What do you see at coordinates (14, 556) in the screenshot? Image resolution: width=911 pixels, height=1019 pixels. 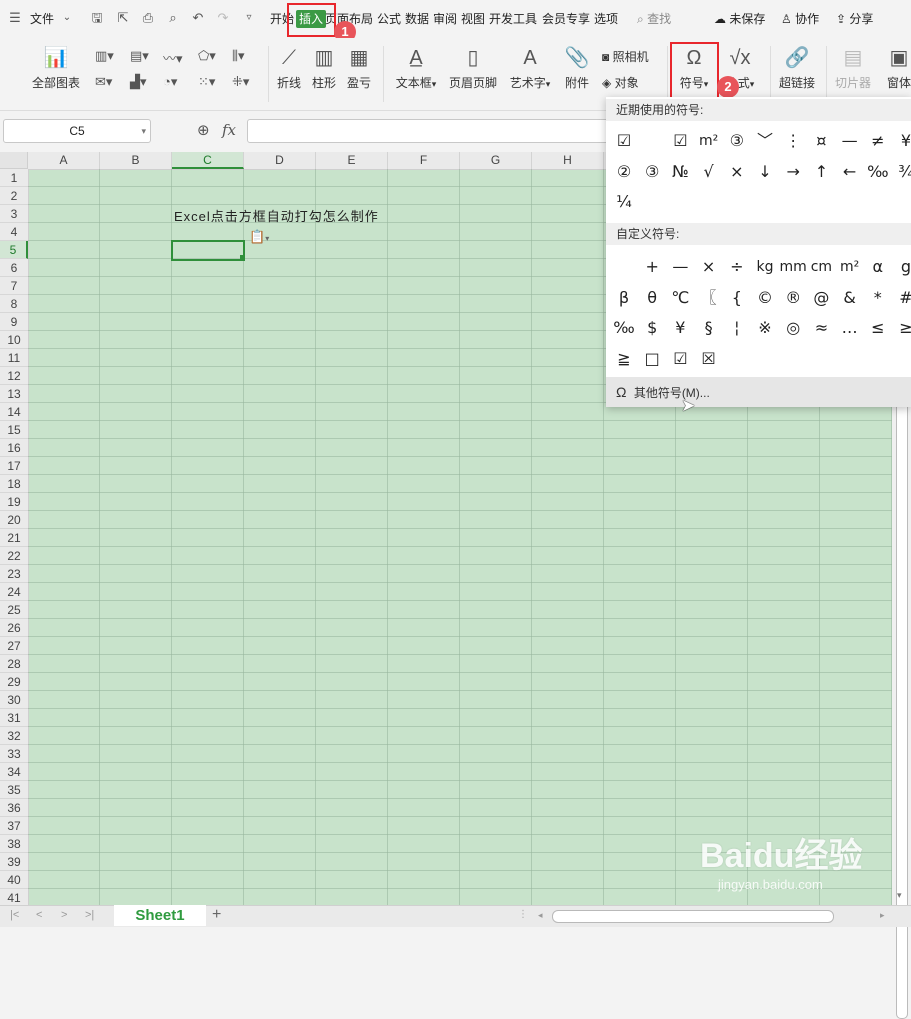 I see `row-header-22: 22` at bounding box center [14, 556].